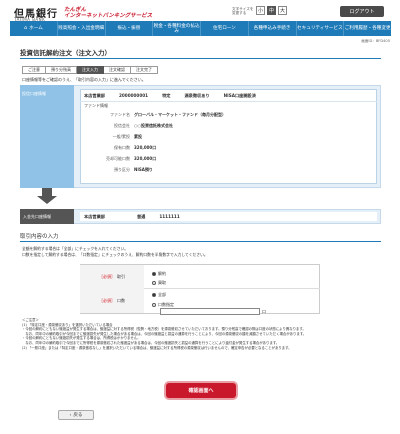 The width and height of the screenshot is (400, 434). Describe the element at coordinates (47, 192) in the screenshot. I see `down-arrow-icon` at that location.